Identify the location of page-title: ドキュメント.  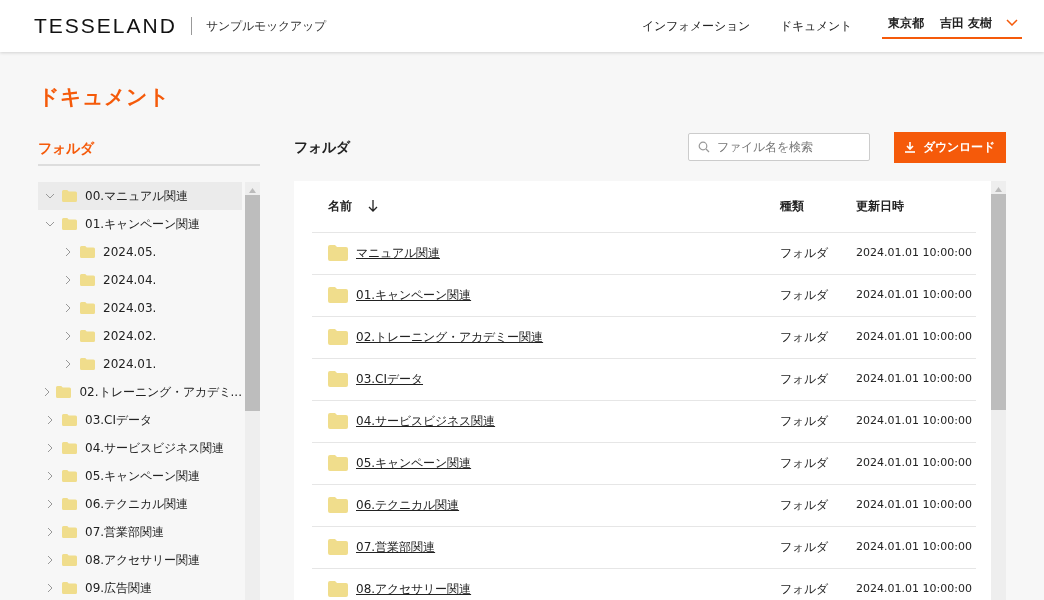
(104, 97).